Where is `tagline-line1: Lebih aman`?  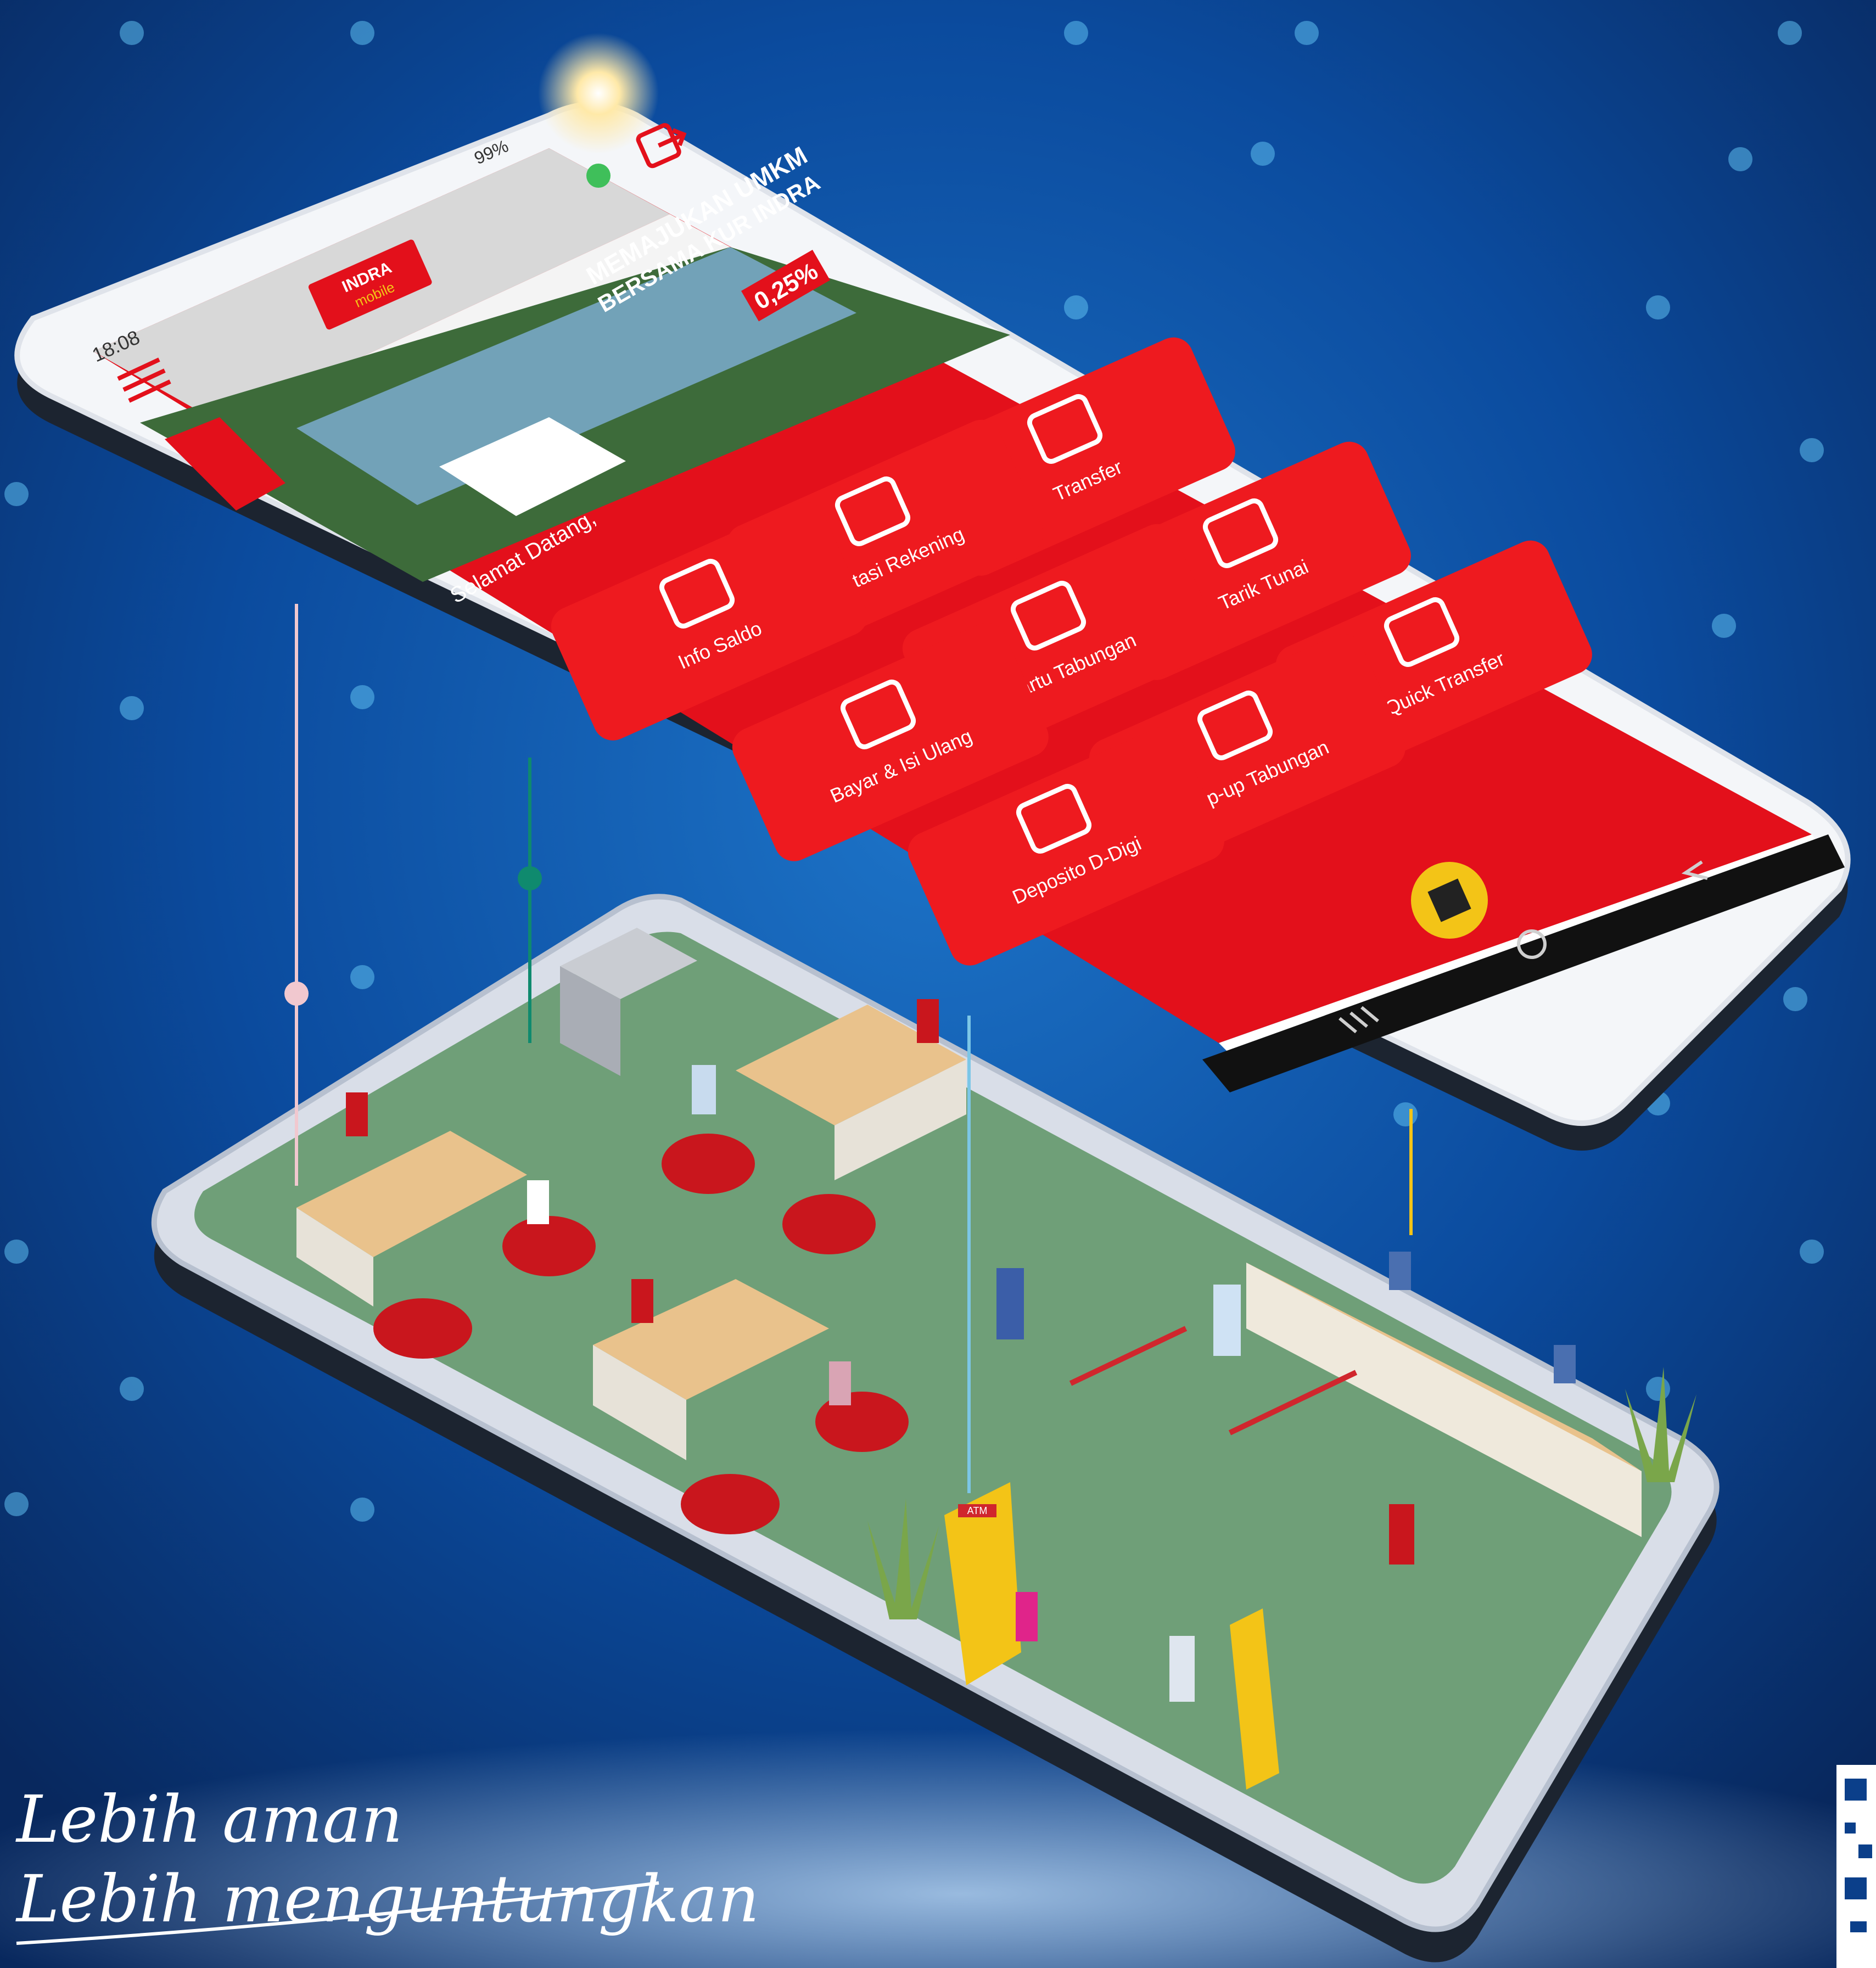
tagline-line1: Lebih aman is located at coordinates (209, 1819).